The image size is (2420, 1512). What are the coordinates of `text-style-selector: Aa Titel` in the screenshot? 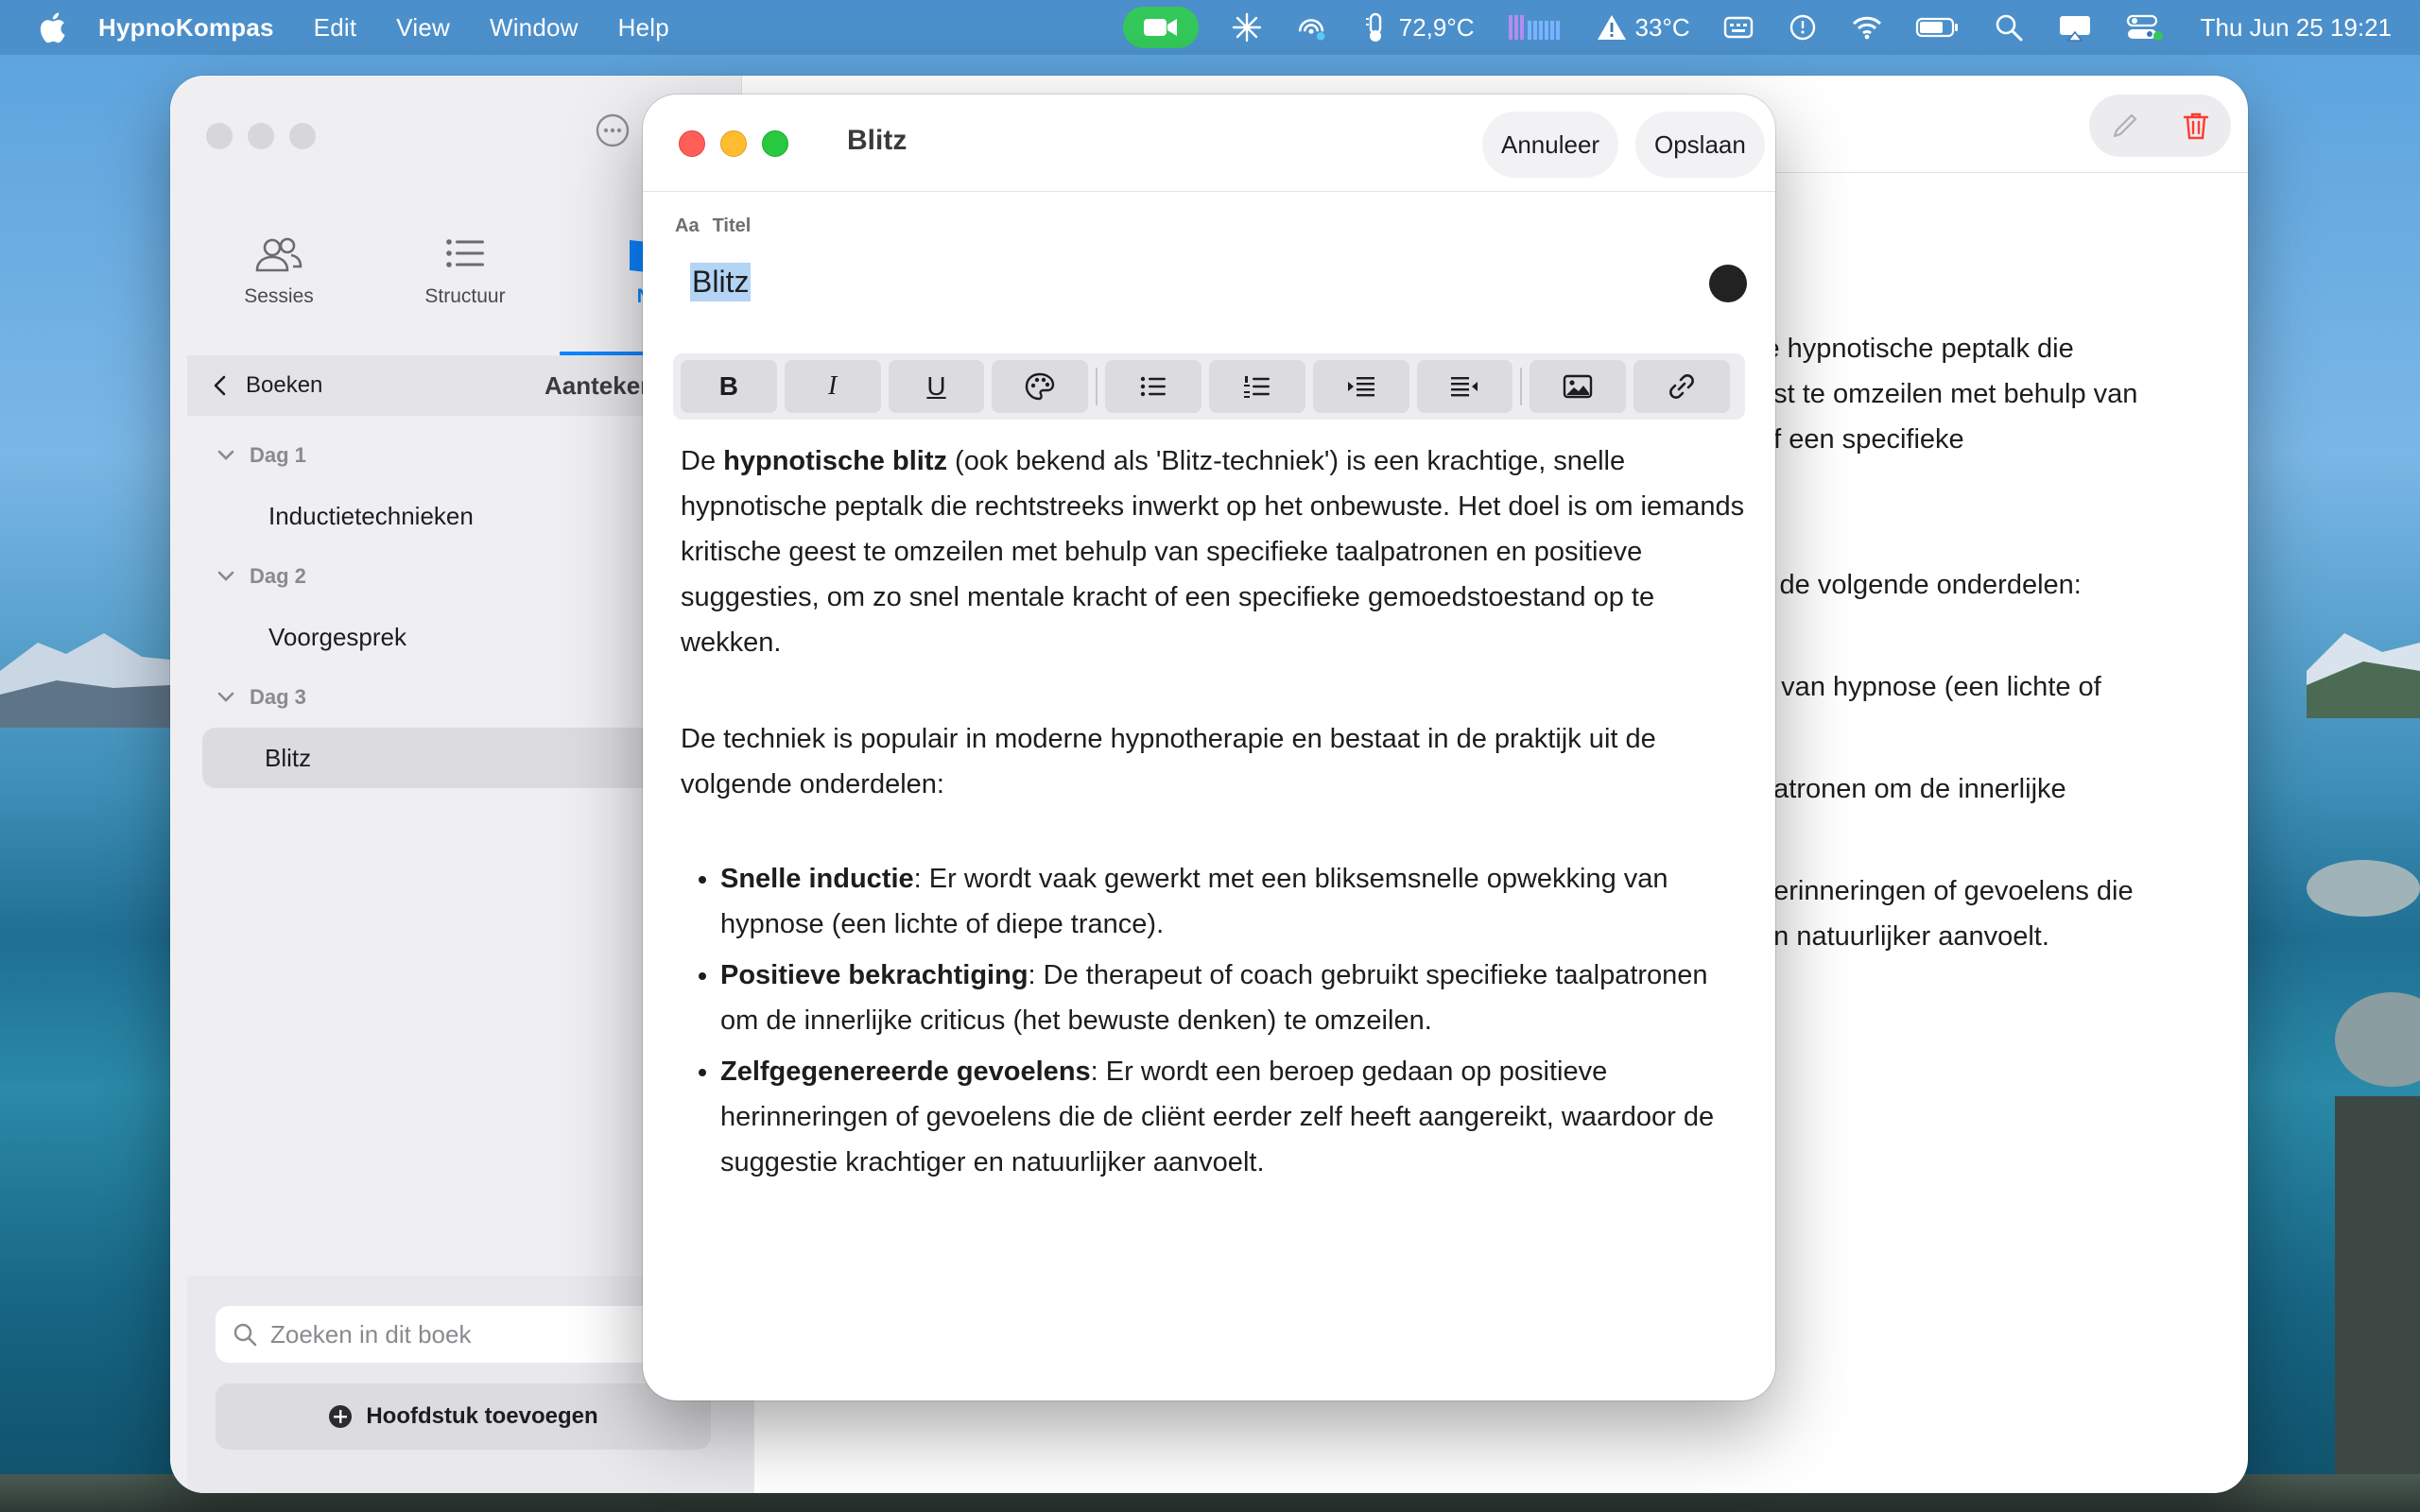 It's located at (713, 226).